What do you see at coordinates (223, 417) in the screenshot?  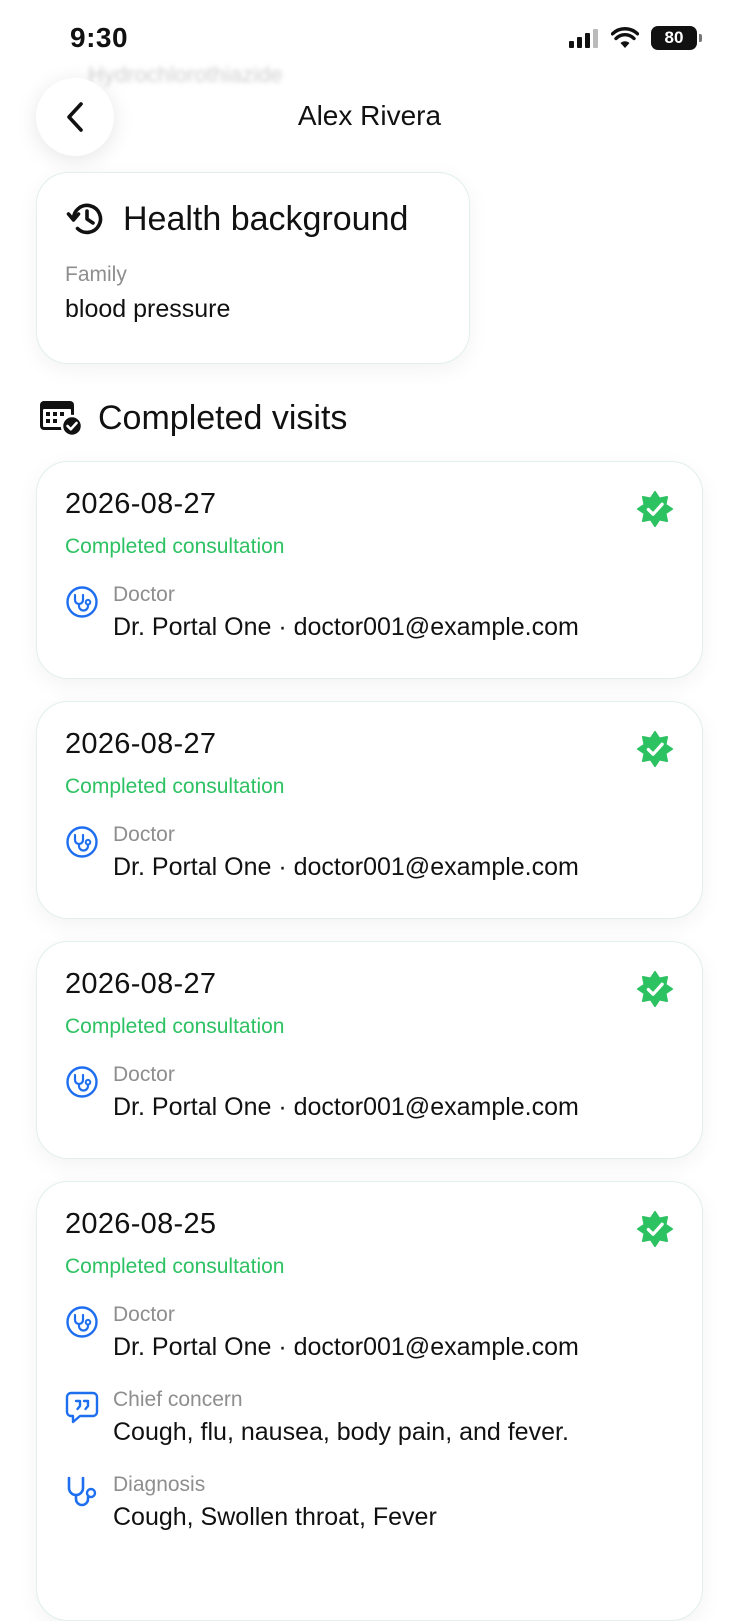 I see `completed-visits-title: Completed visits` at bounding box center [223, 417].